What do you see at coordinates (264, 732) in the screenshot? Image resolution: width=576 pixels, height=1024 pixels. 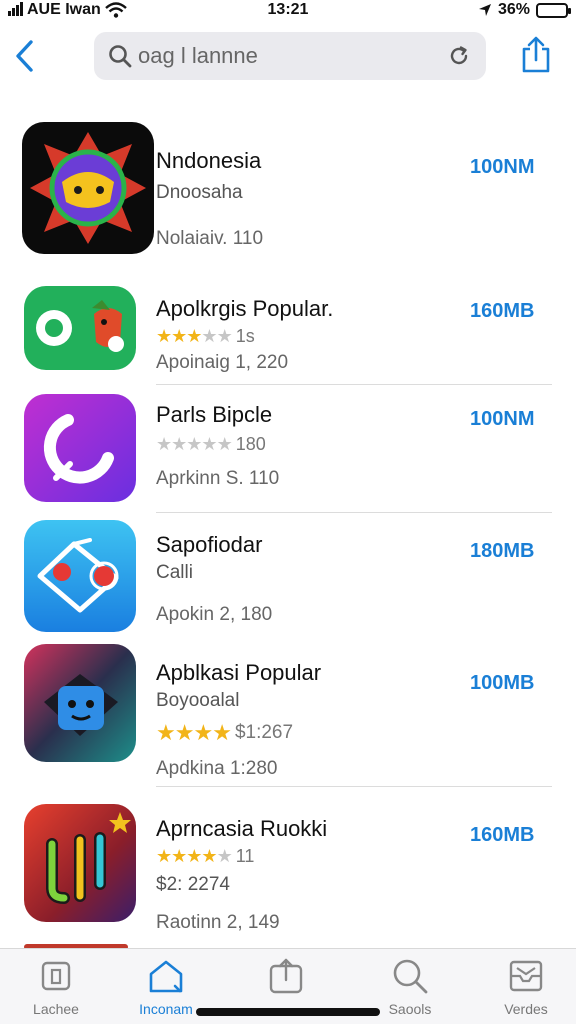 I see `rating-count: $1:267` at bounding box center [264, 732].